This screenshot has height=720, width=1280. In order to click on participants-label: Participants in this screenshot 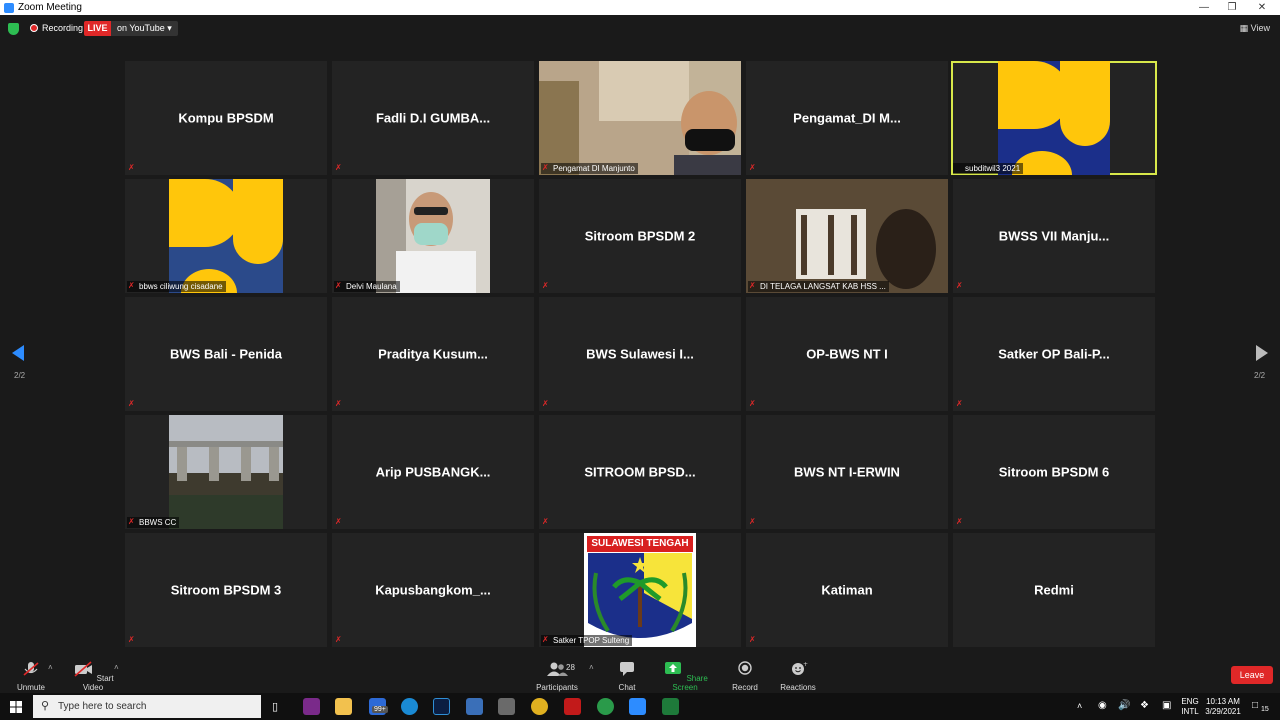, I will do `click(557, 687)`.